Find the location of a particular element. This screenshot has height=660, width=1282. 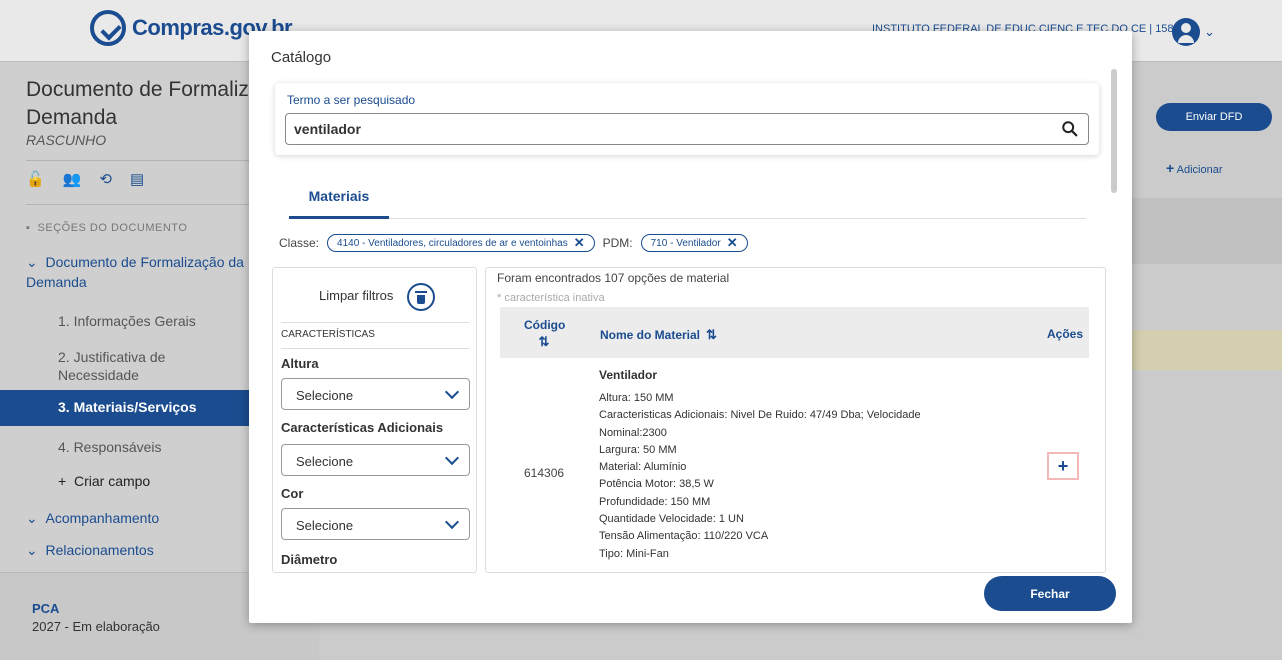

filter-label-cor: Cor is located at coordinates (292, 493).